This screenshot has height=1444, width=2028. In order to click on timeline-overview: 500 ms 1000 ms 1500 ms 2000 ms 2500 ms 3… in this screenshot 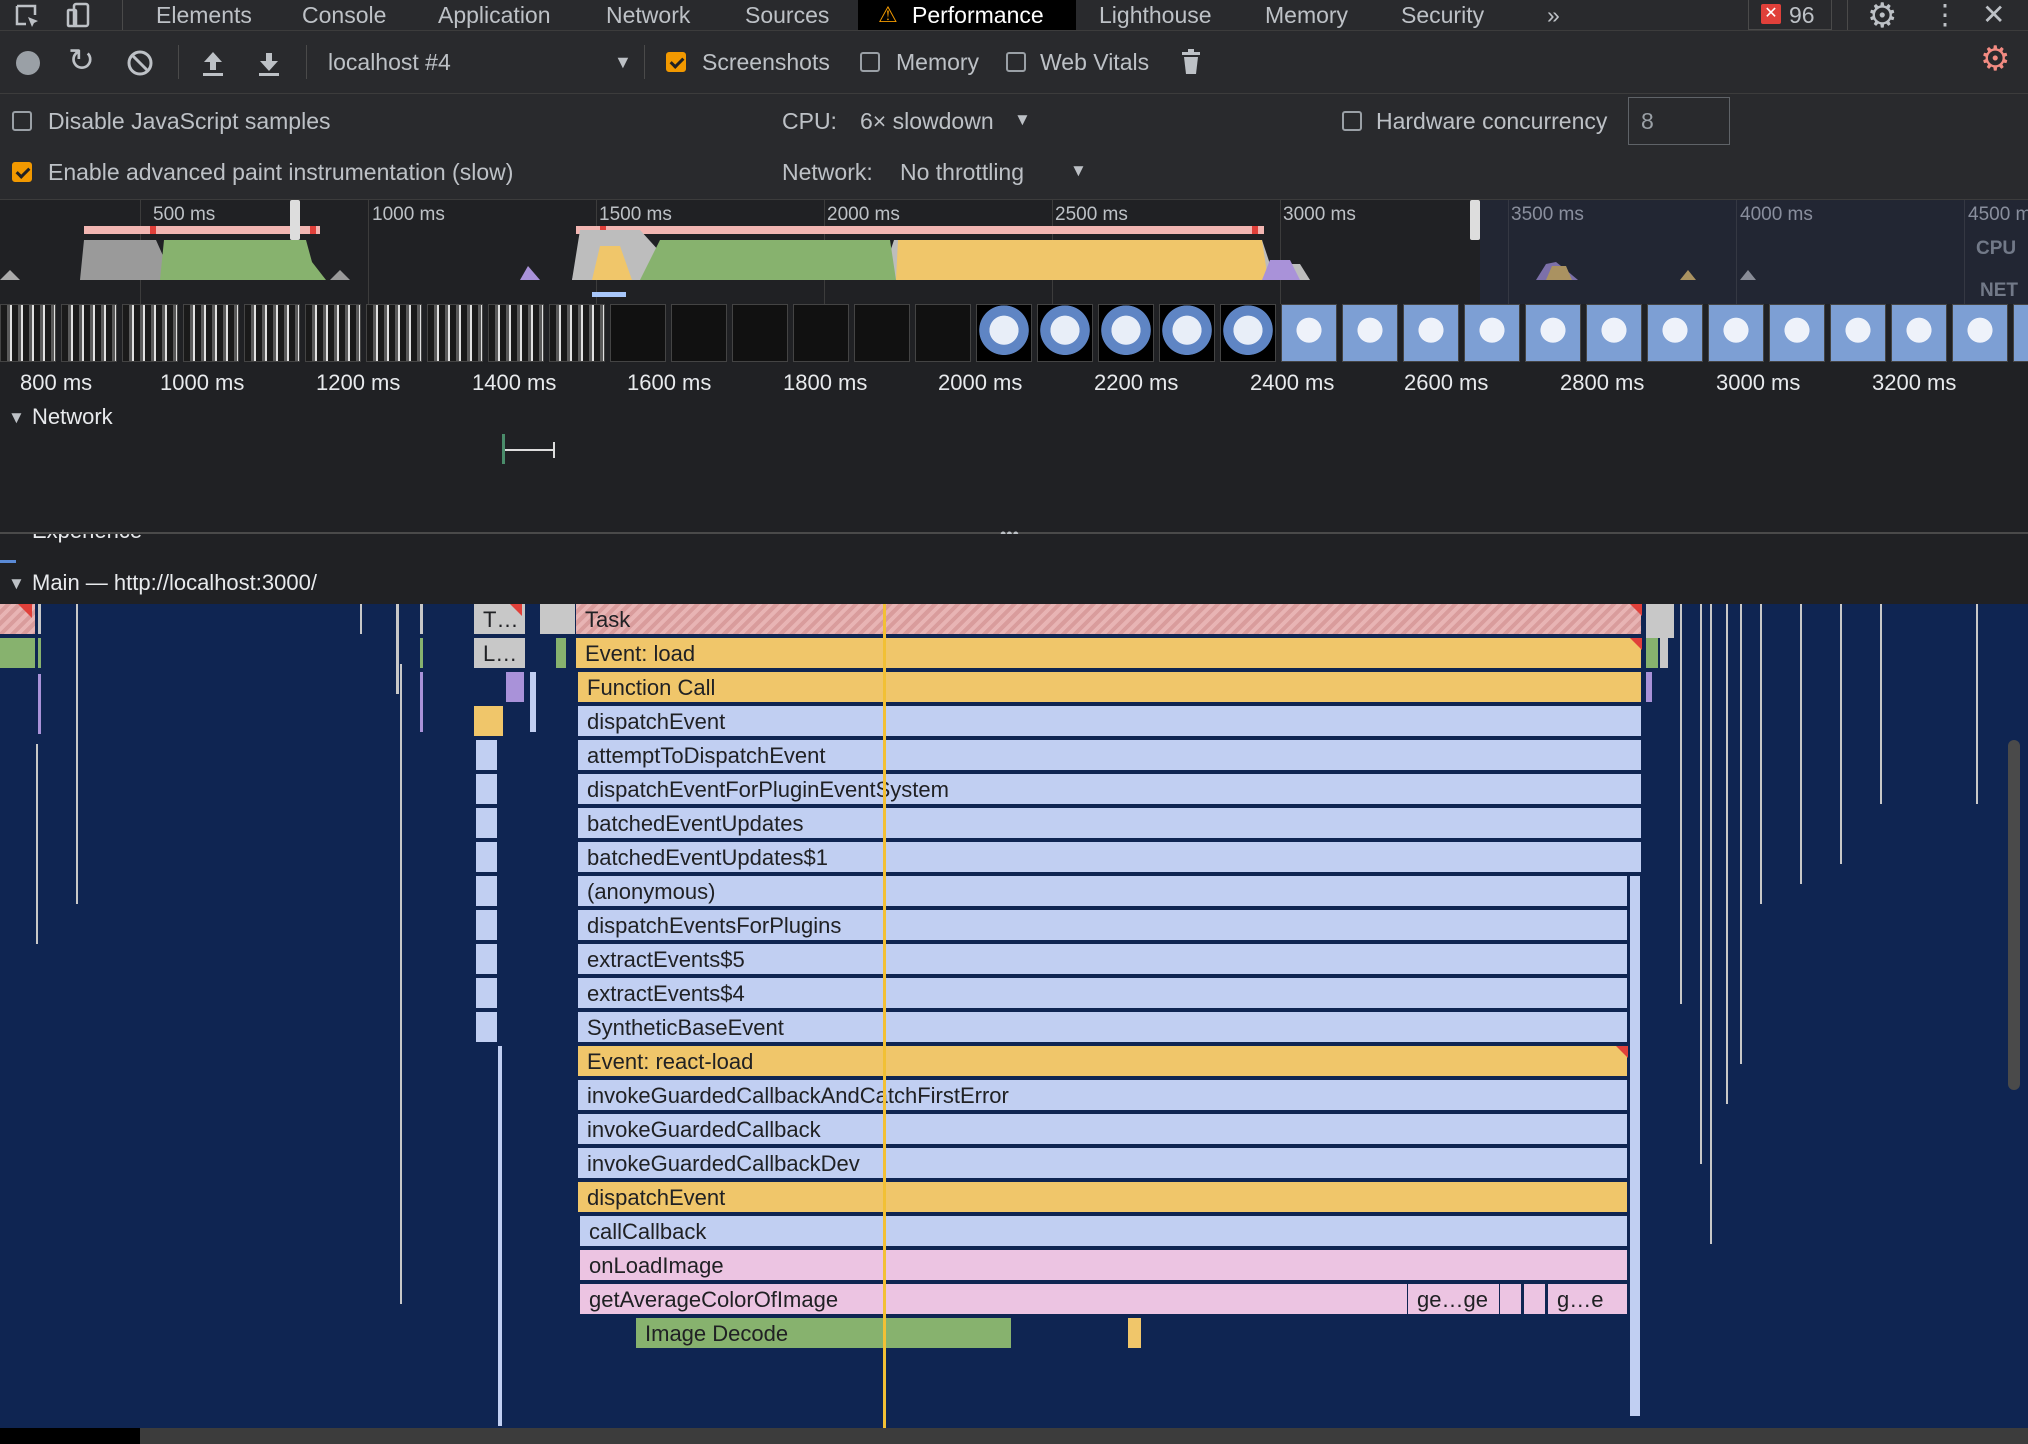, I will do `click(1014, 252)`.